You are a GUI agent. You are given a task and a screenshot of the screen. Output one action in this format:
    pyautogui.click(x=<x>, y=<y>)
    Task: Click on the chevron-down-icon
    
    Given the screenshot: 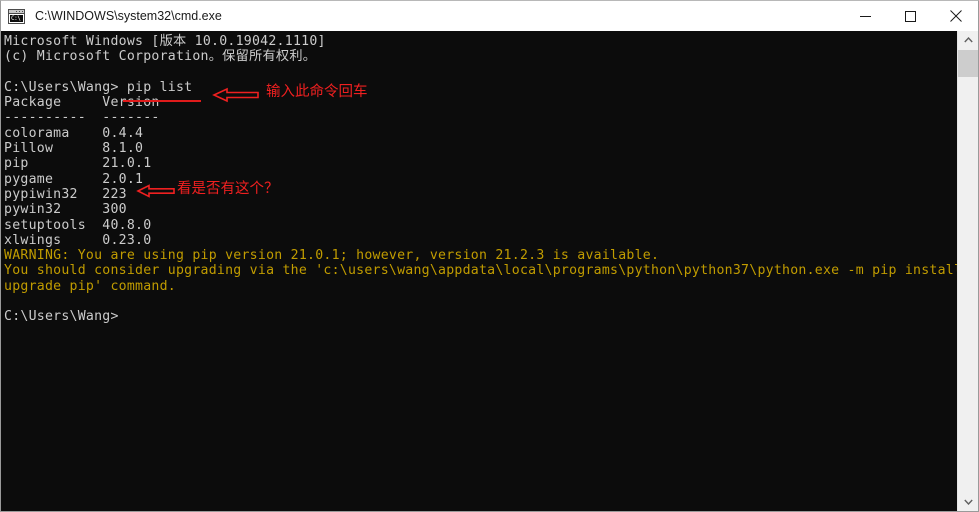 What is the action you would take?
    pyautogui.click(x=968, y=502)
    